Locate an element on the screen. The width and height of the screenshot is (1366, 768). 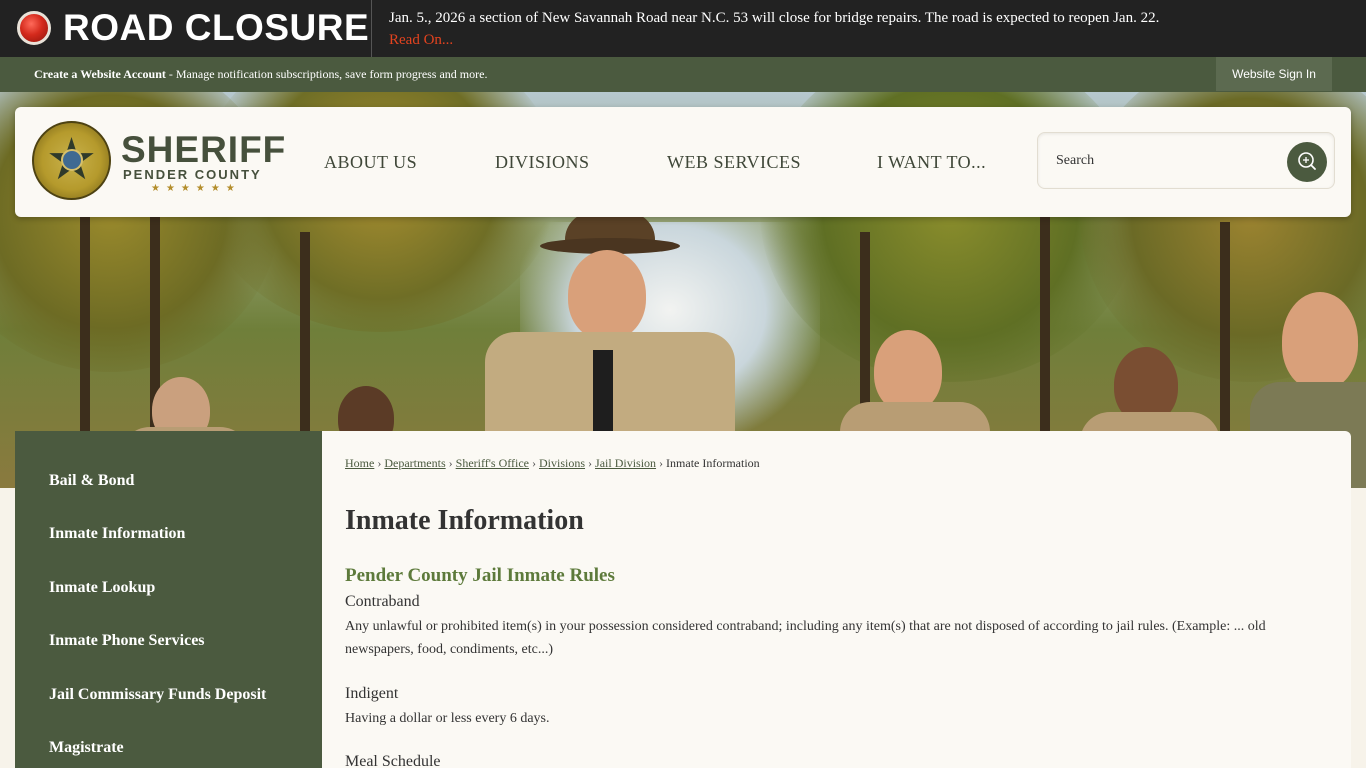
sidebar-item-inmate-phone-services: Inmate Phone Services is located at coordinates (127, 641).